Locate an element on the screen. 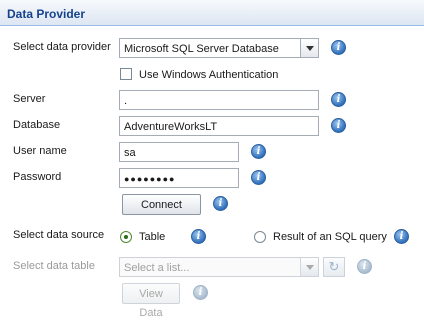 Image resolution: width=424 pixels, height=323 pixels. windows-auth-label: Use Windows Authentication is located at coordinates (209, 75).